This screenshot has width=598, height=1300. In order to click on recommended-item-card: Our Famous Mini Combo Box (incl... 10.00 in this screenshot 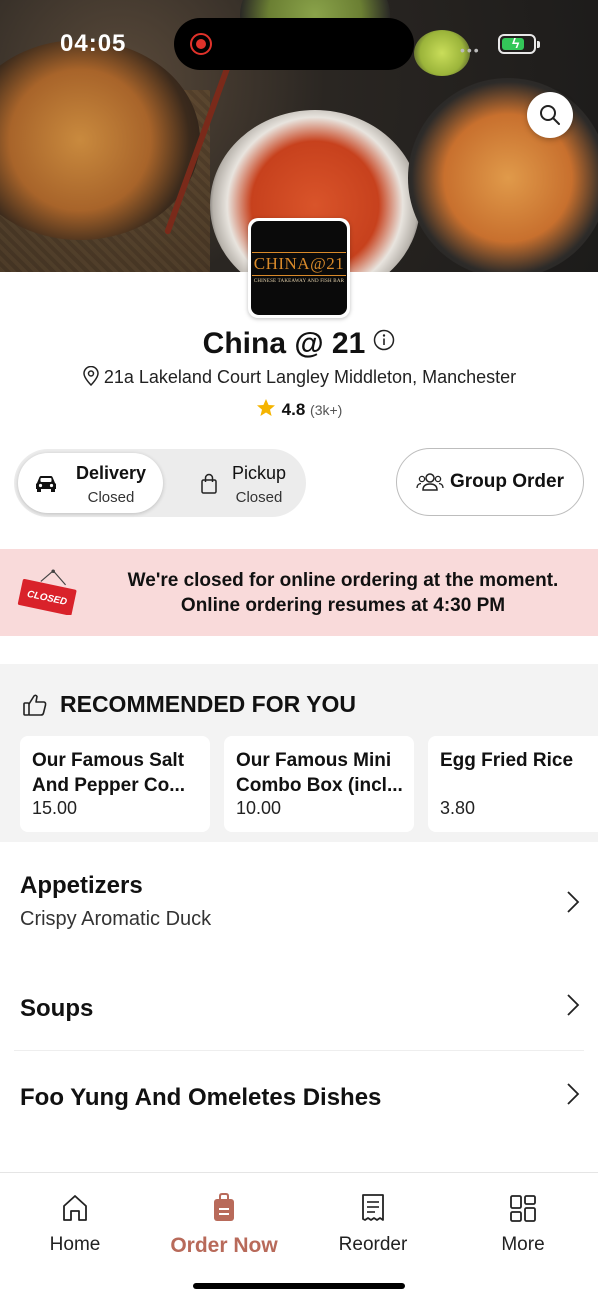, I will do `click(319, 784)`.